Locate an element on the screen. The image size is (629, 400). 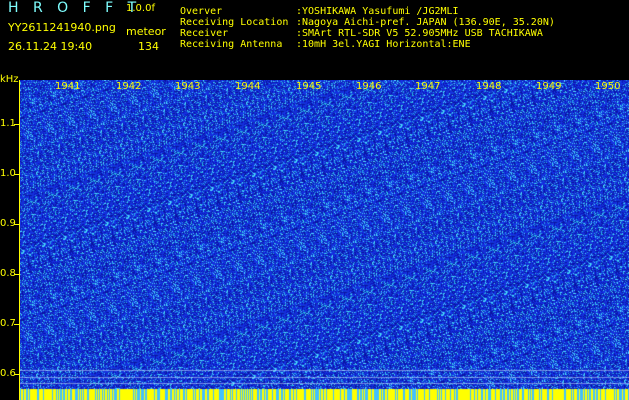
antenna-value: :10mH 3el.YAGI Horizontal:ENE is located at coordinates (383, 44).